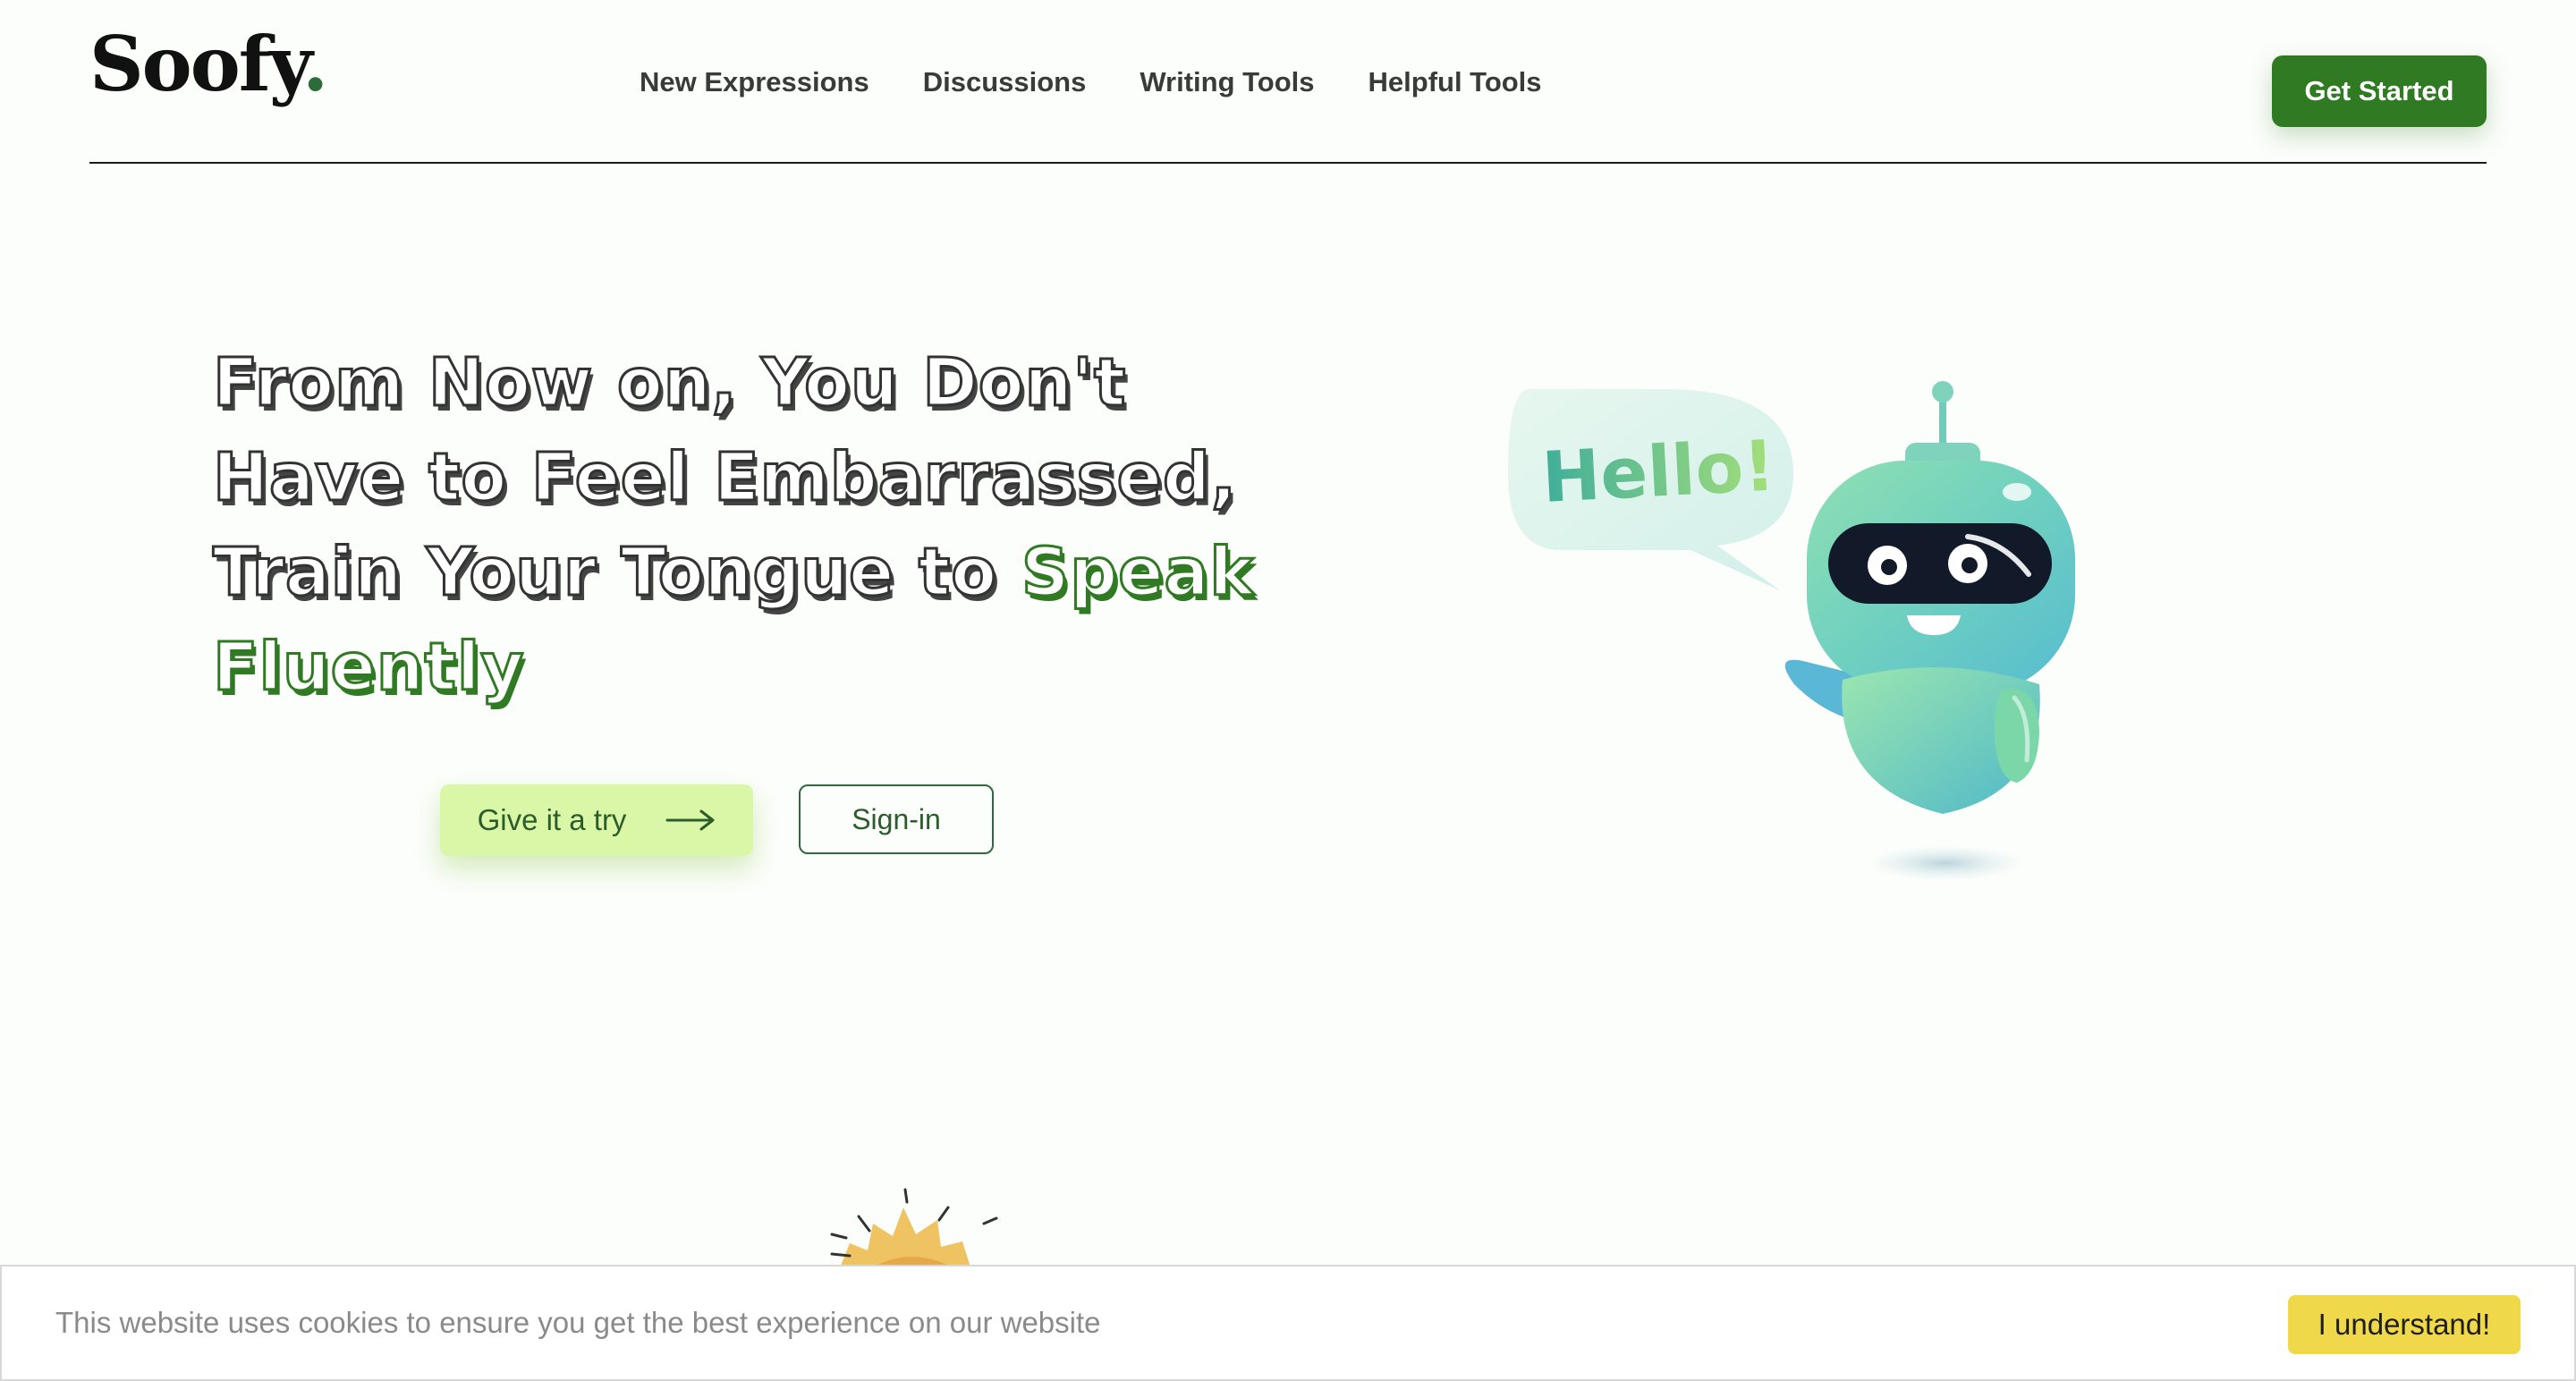 Image resolution: width=2576 pixels, height=1381 pixels. What do you see at coordinates (1658, 472) in the screenshot?
I see `speech-bubble-text: Hello!` at bounding box center [1658, 472].